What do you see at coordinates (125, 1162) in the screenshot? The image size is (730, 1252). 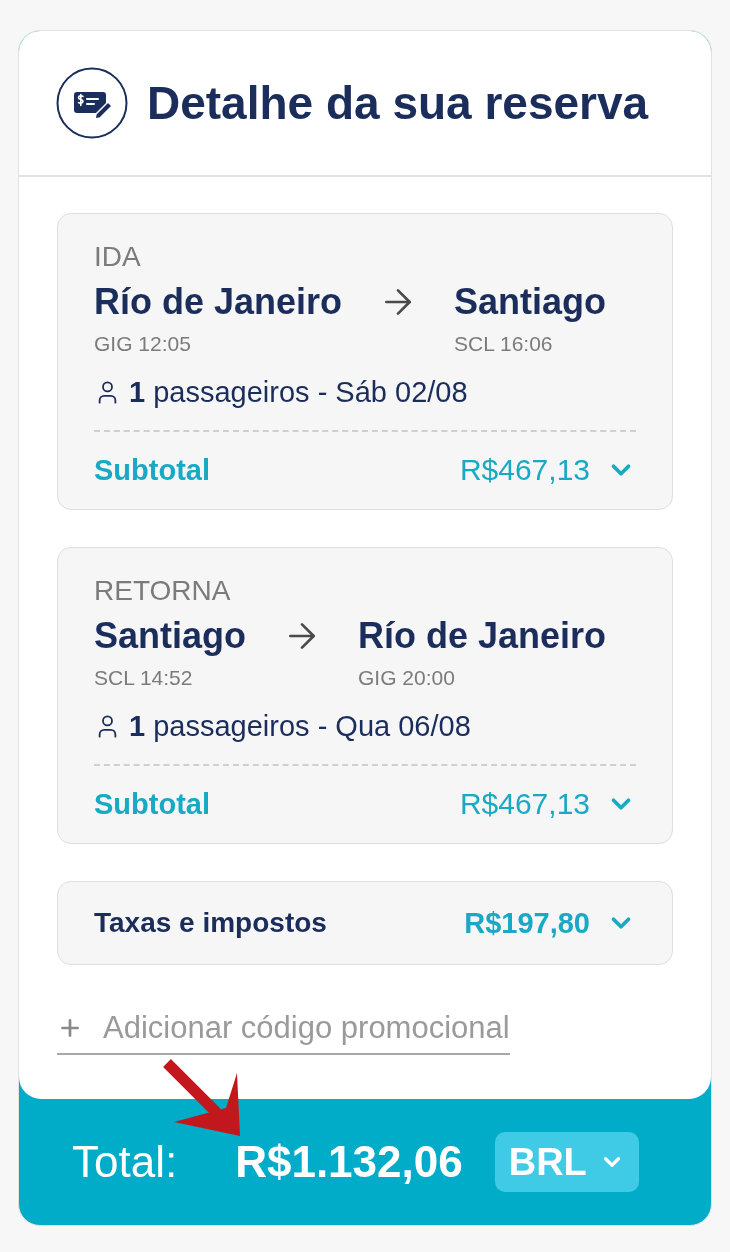 I see `total-label: Total:` at bounding box center [125, 1162].